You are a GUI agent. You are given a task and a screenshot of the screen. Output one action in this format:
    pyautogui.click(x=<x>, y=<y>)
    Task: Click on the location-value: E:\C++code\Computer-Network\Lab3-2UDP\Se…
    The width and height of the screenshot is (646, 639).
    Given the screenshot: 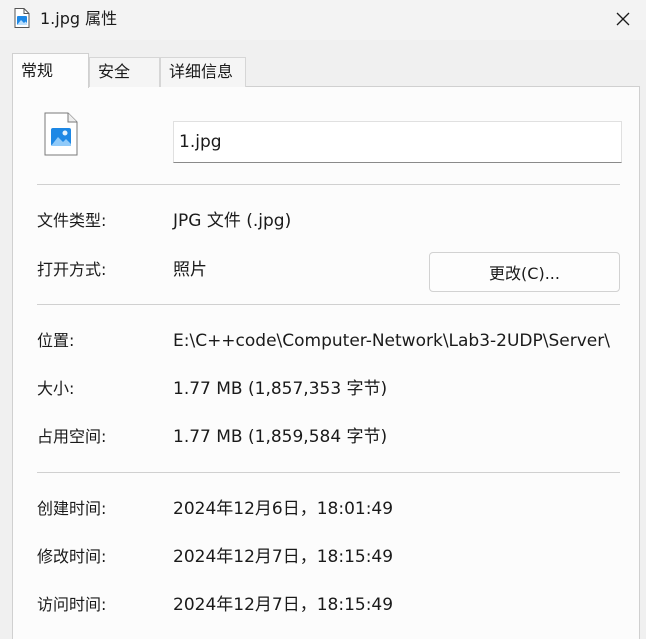 What is the action you would take?
    pyautogui.click(x=391, y=341)
    